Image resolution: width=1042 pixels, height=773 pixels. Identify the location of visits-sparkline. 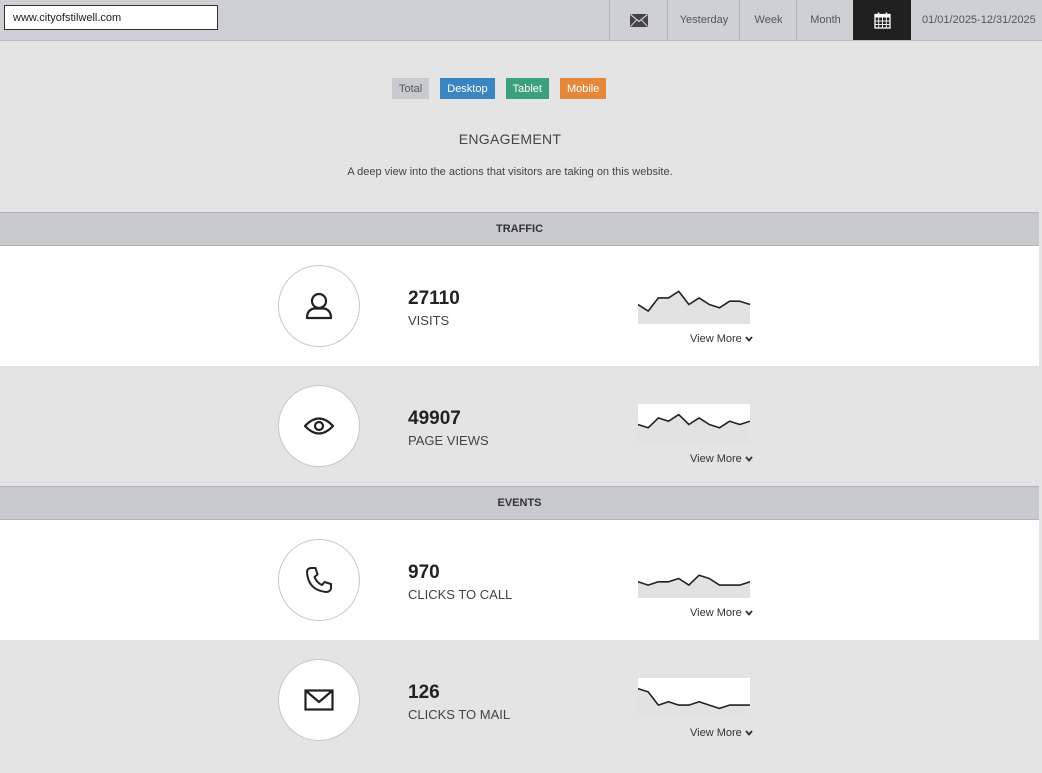
(694, 307).